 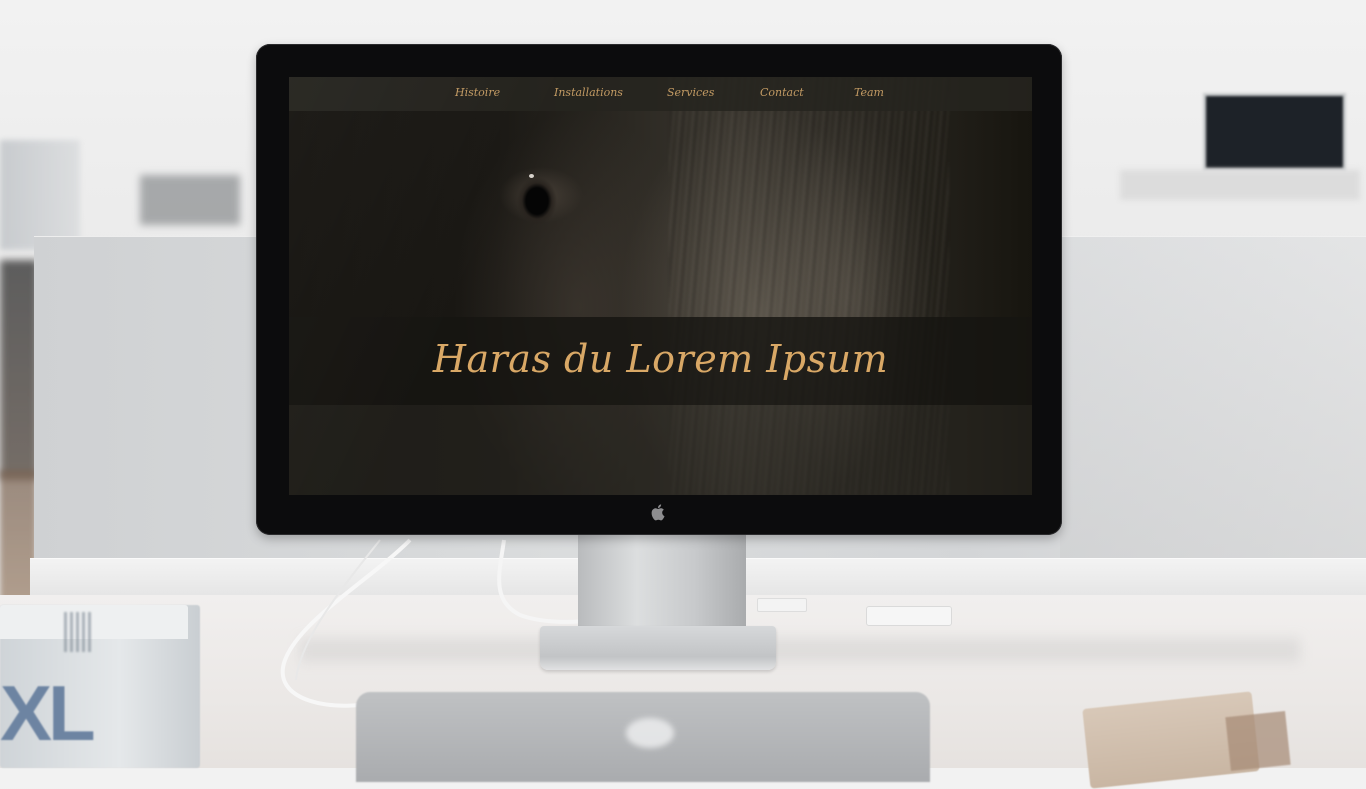 I want to click on book-spine-text, so click(x=79, y=632).